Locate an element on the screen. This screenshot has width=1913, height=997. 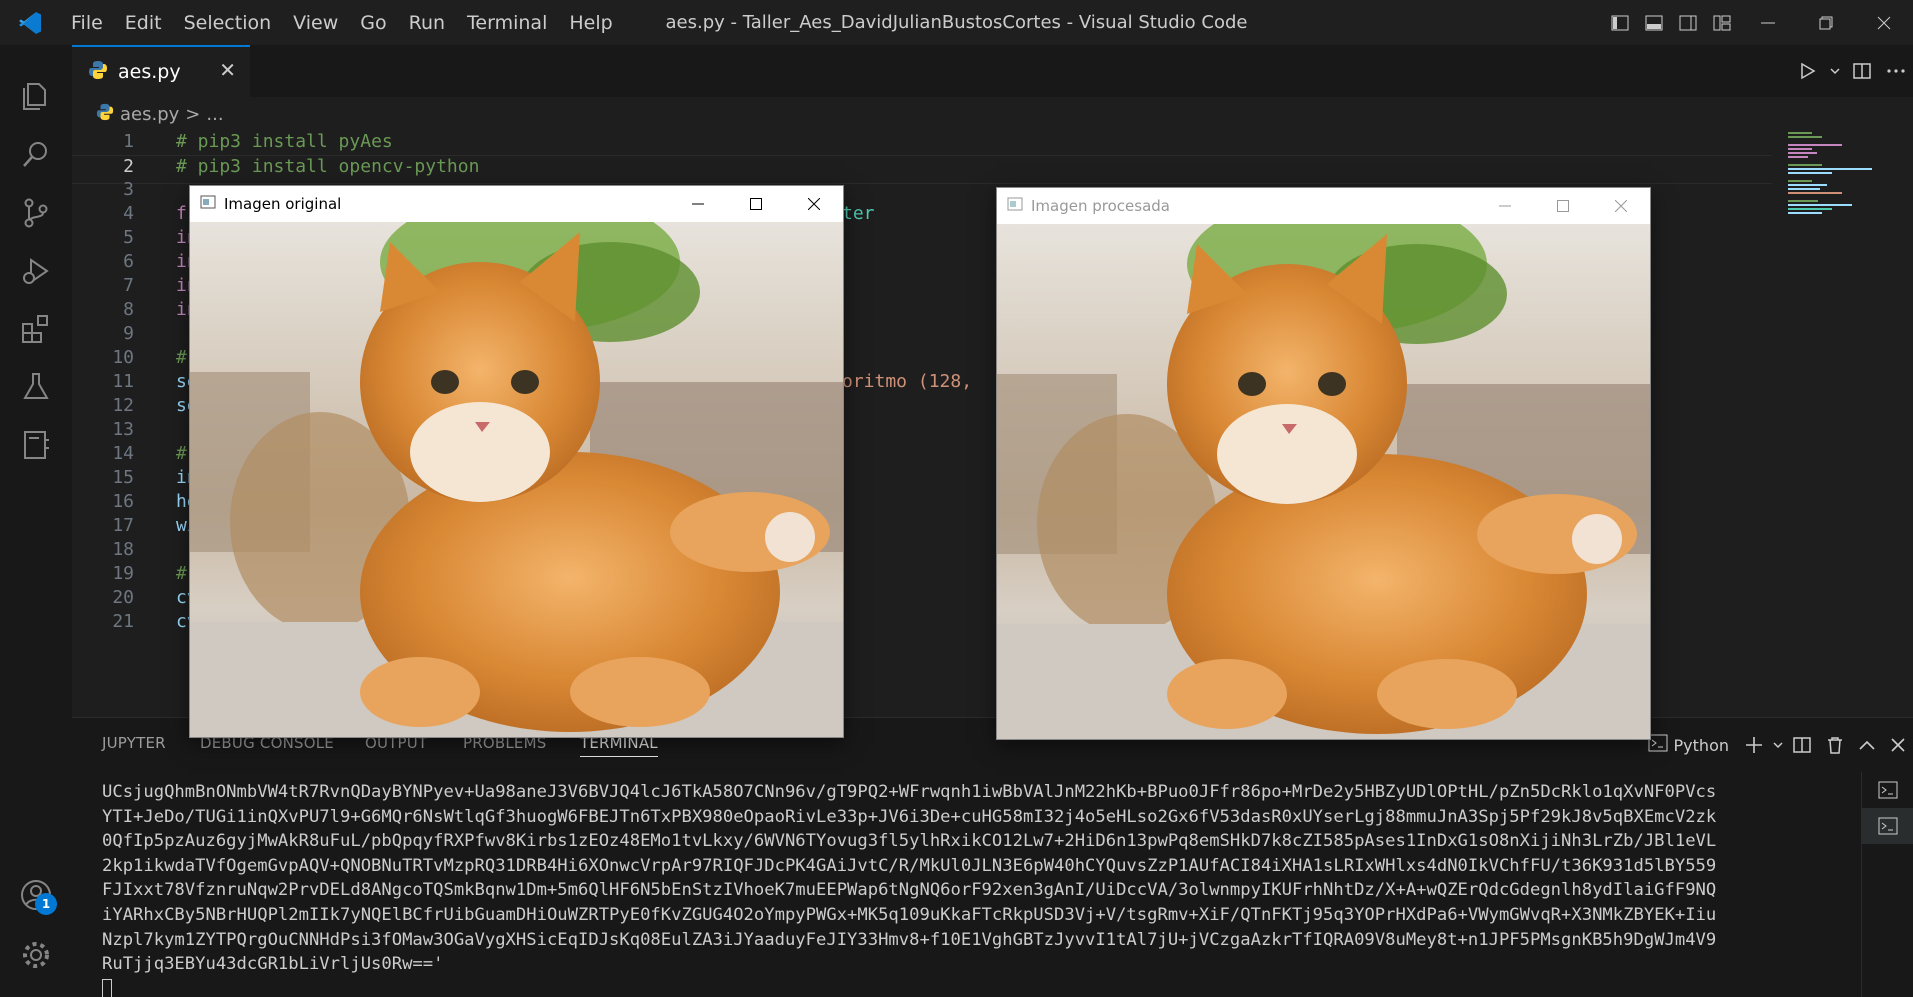
tab-close-icon: ✕ is located at coordinates (227, 70).